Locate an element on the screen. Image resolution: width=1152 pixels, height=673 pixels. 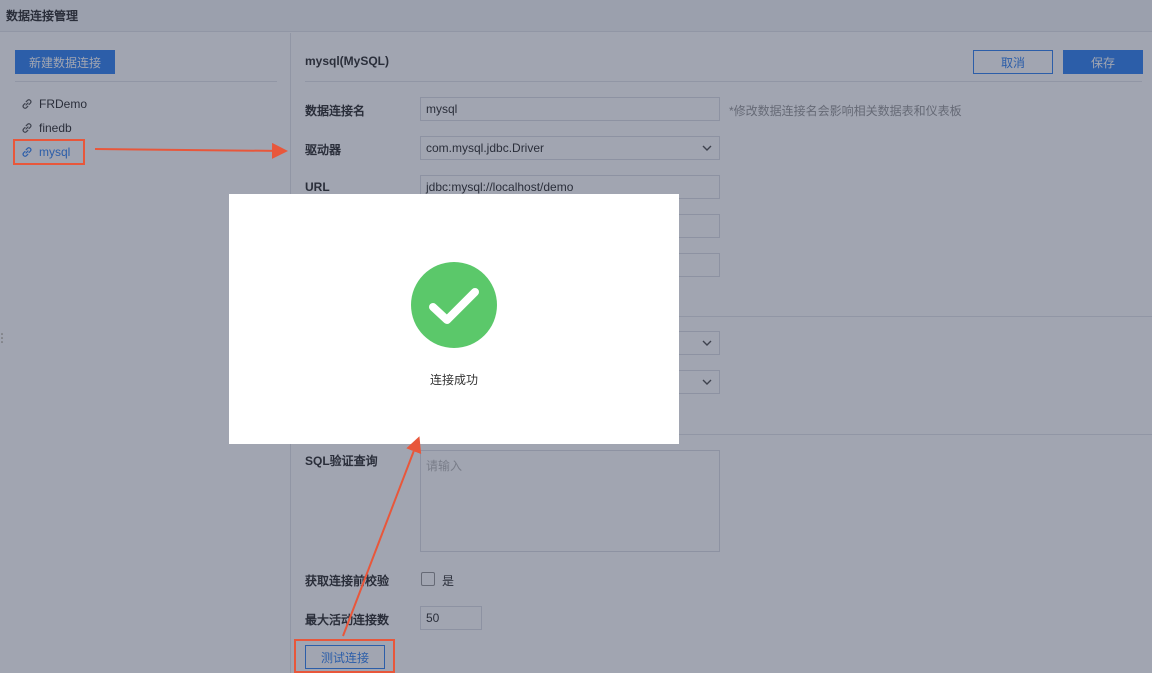
check-circle-icon is located at coordinates (454, 305).